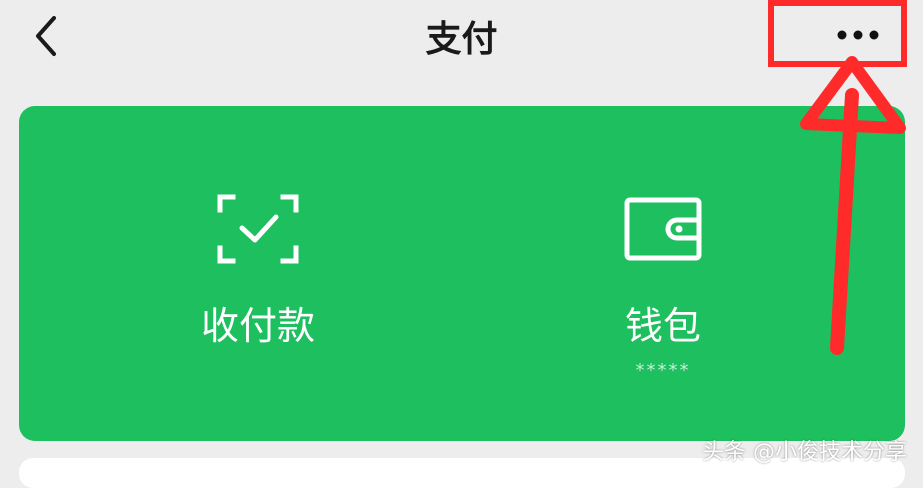  I want to click on wallet-balance: *****, so click(663, 370).